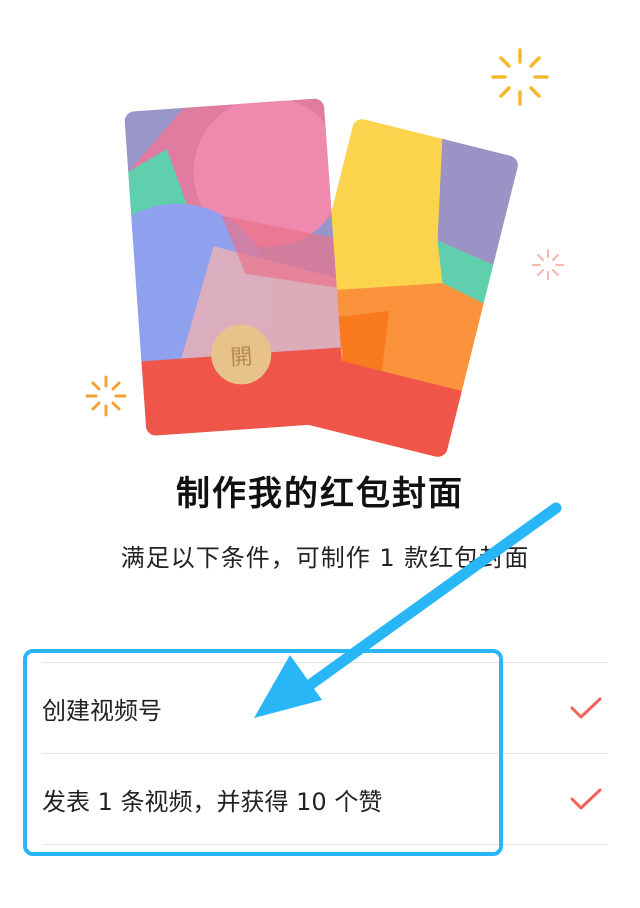 This screenshot has width=640, height=908. What do you see at coordinates (320, 494) in the screenshot?
I see `page-title: 制作我的红包封面` at bounding box center [320, 494].